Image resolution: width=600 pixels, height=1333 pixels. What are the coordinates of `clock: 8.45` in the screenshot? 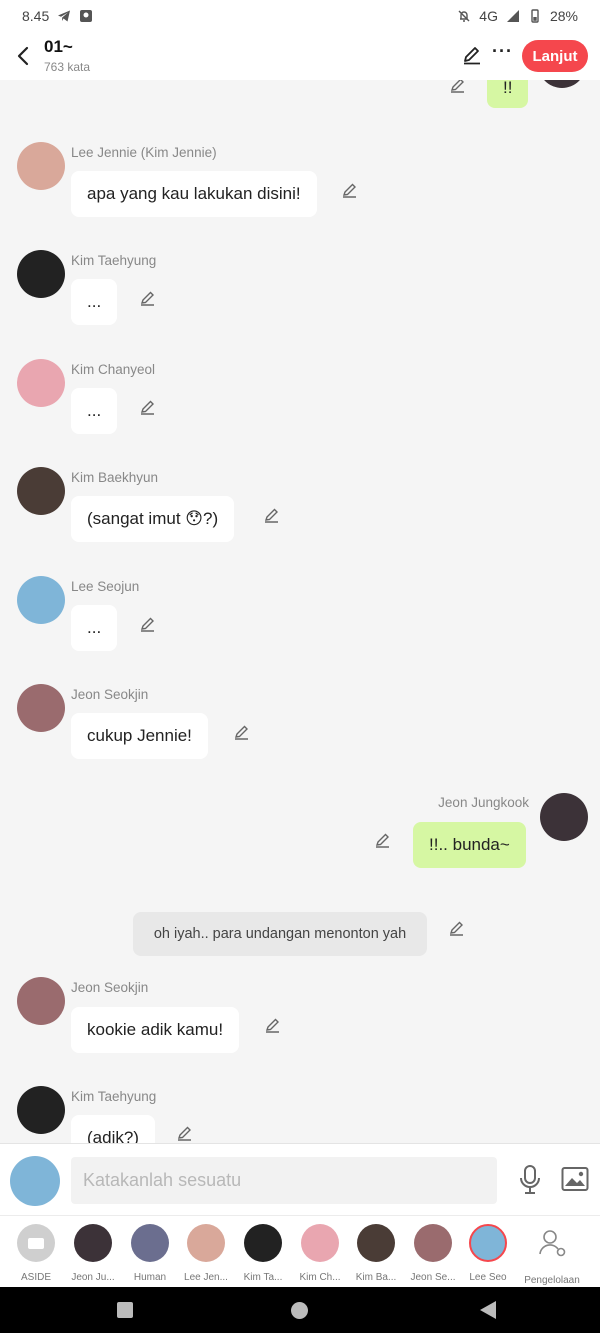 It's located at (36, 16).